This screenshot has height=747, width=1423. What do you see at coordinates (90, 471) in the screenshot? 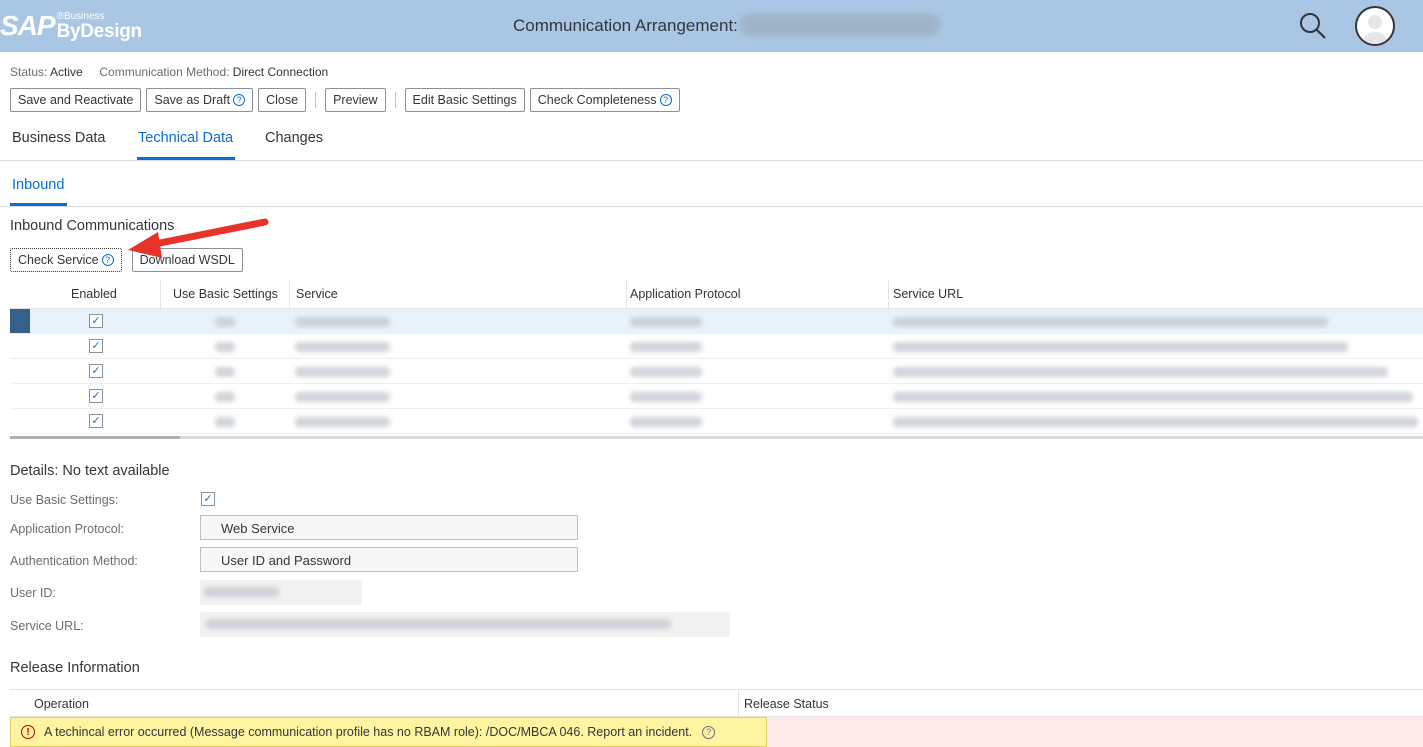
I see `details-title: Details: No text available` at bounding box center [90, 471].